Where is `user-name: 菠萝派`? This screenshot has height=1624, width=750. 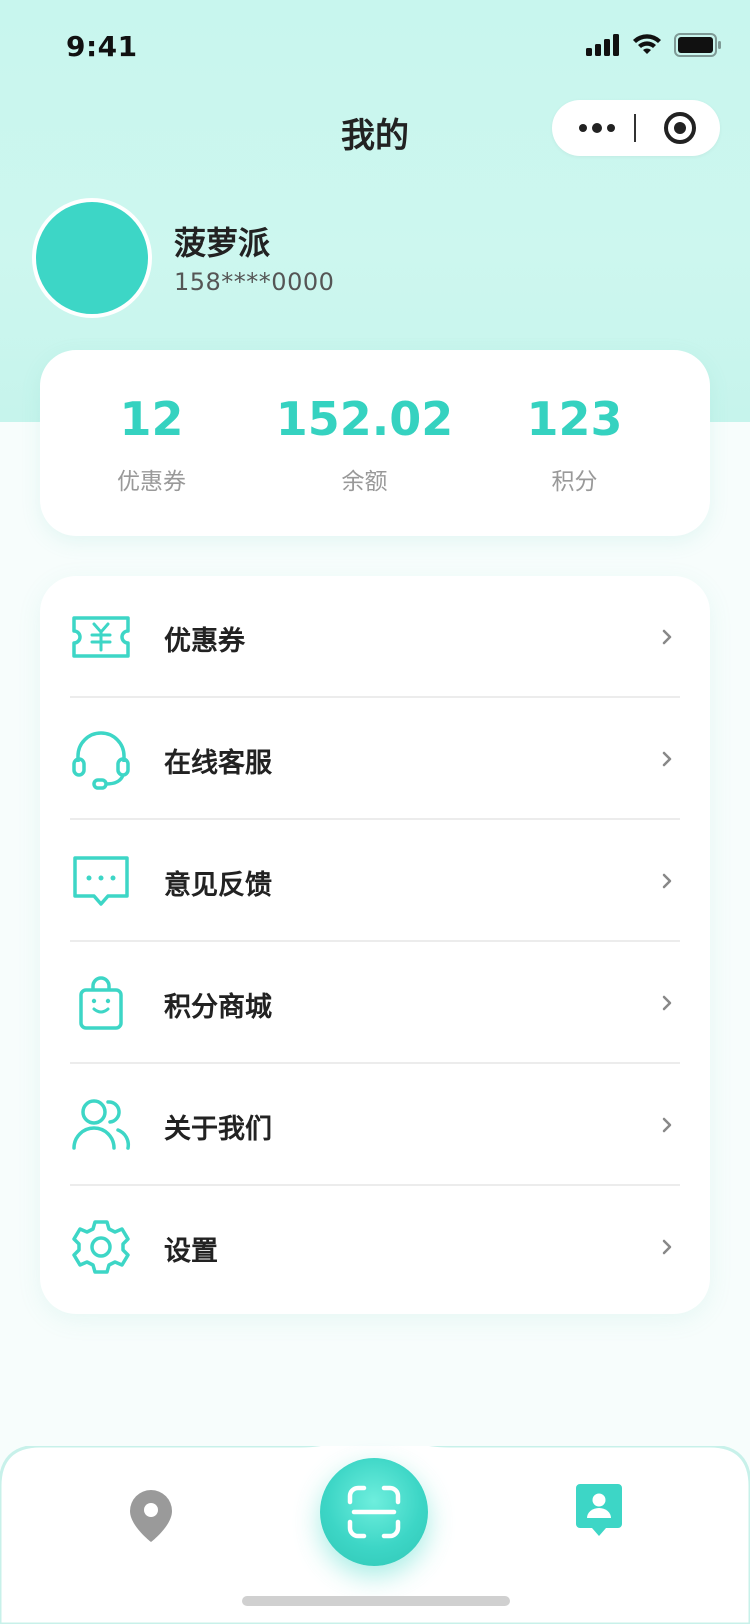 user-name: 菠萝派 is located at coordinates (222, 243).